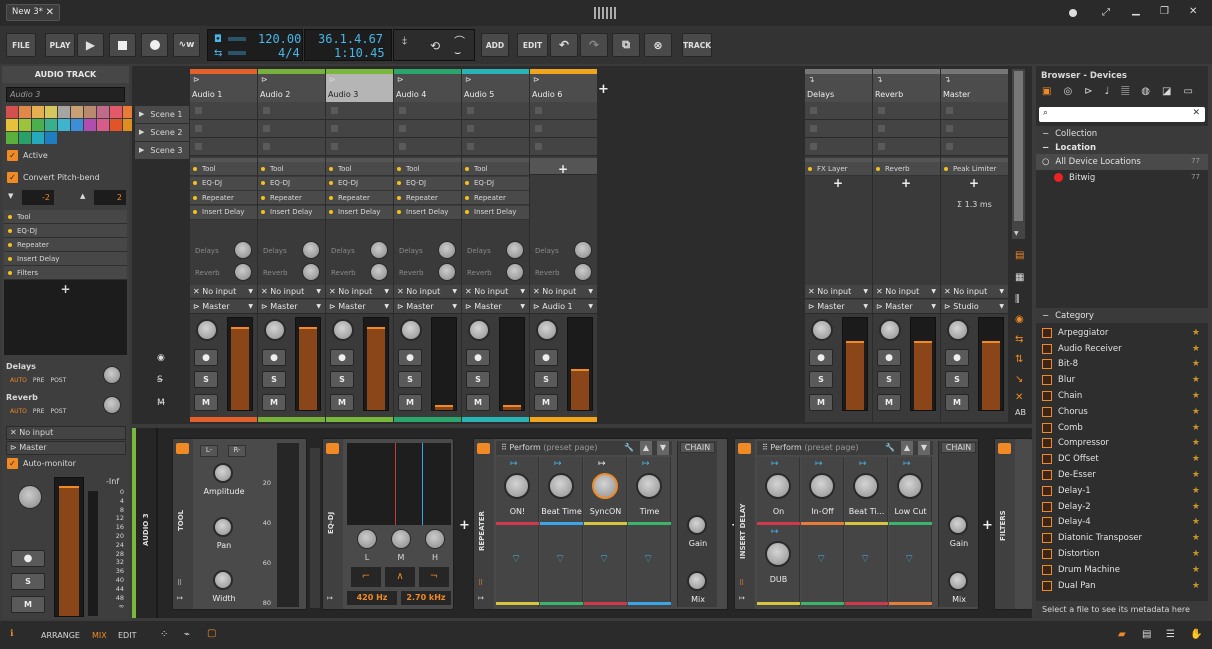  Describe the element at coordinates (58, 380) in the screenshot. I see `post-label: POST` at that location.